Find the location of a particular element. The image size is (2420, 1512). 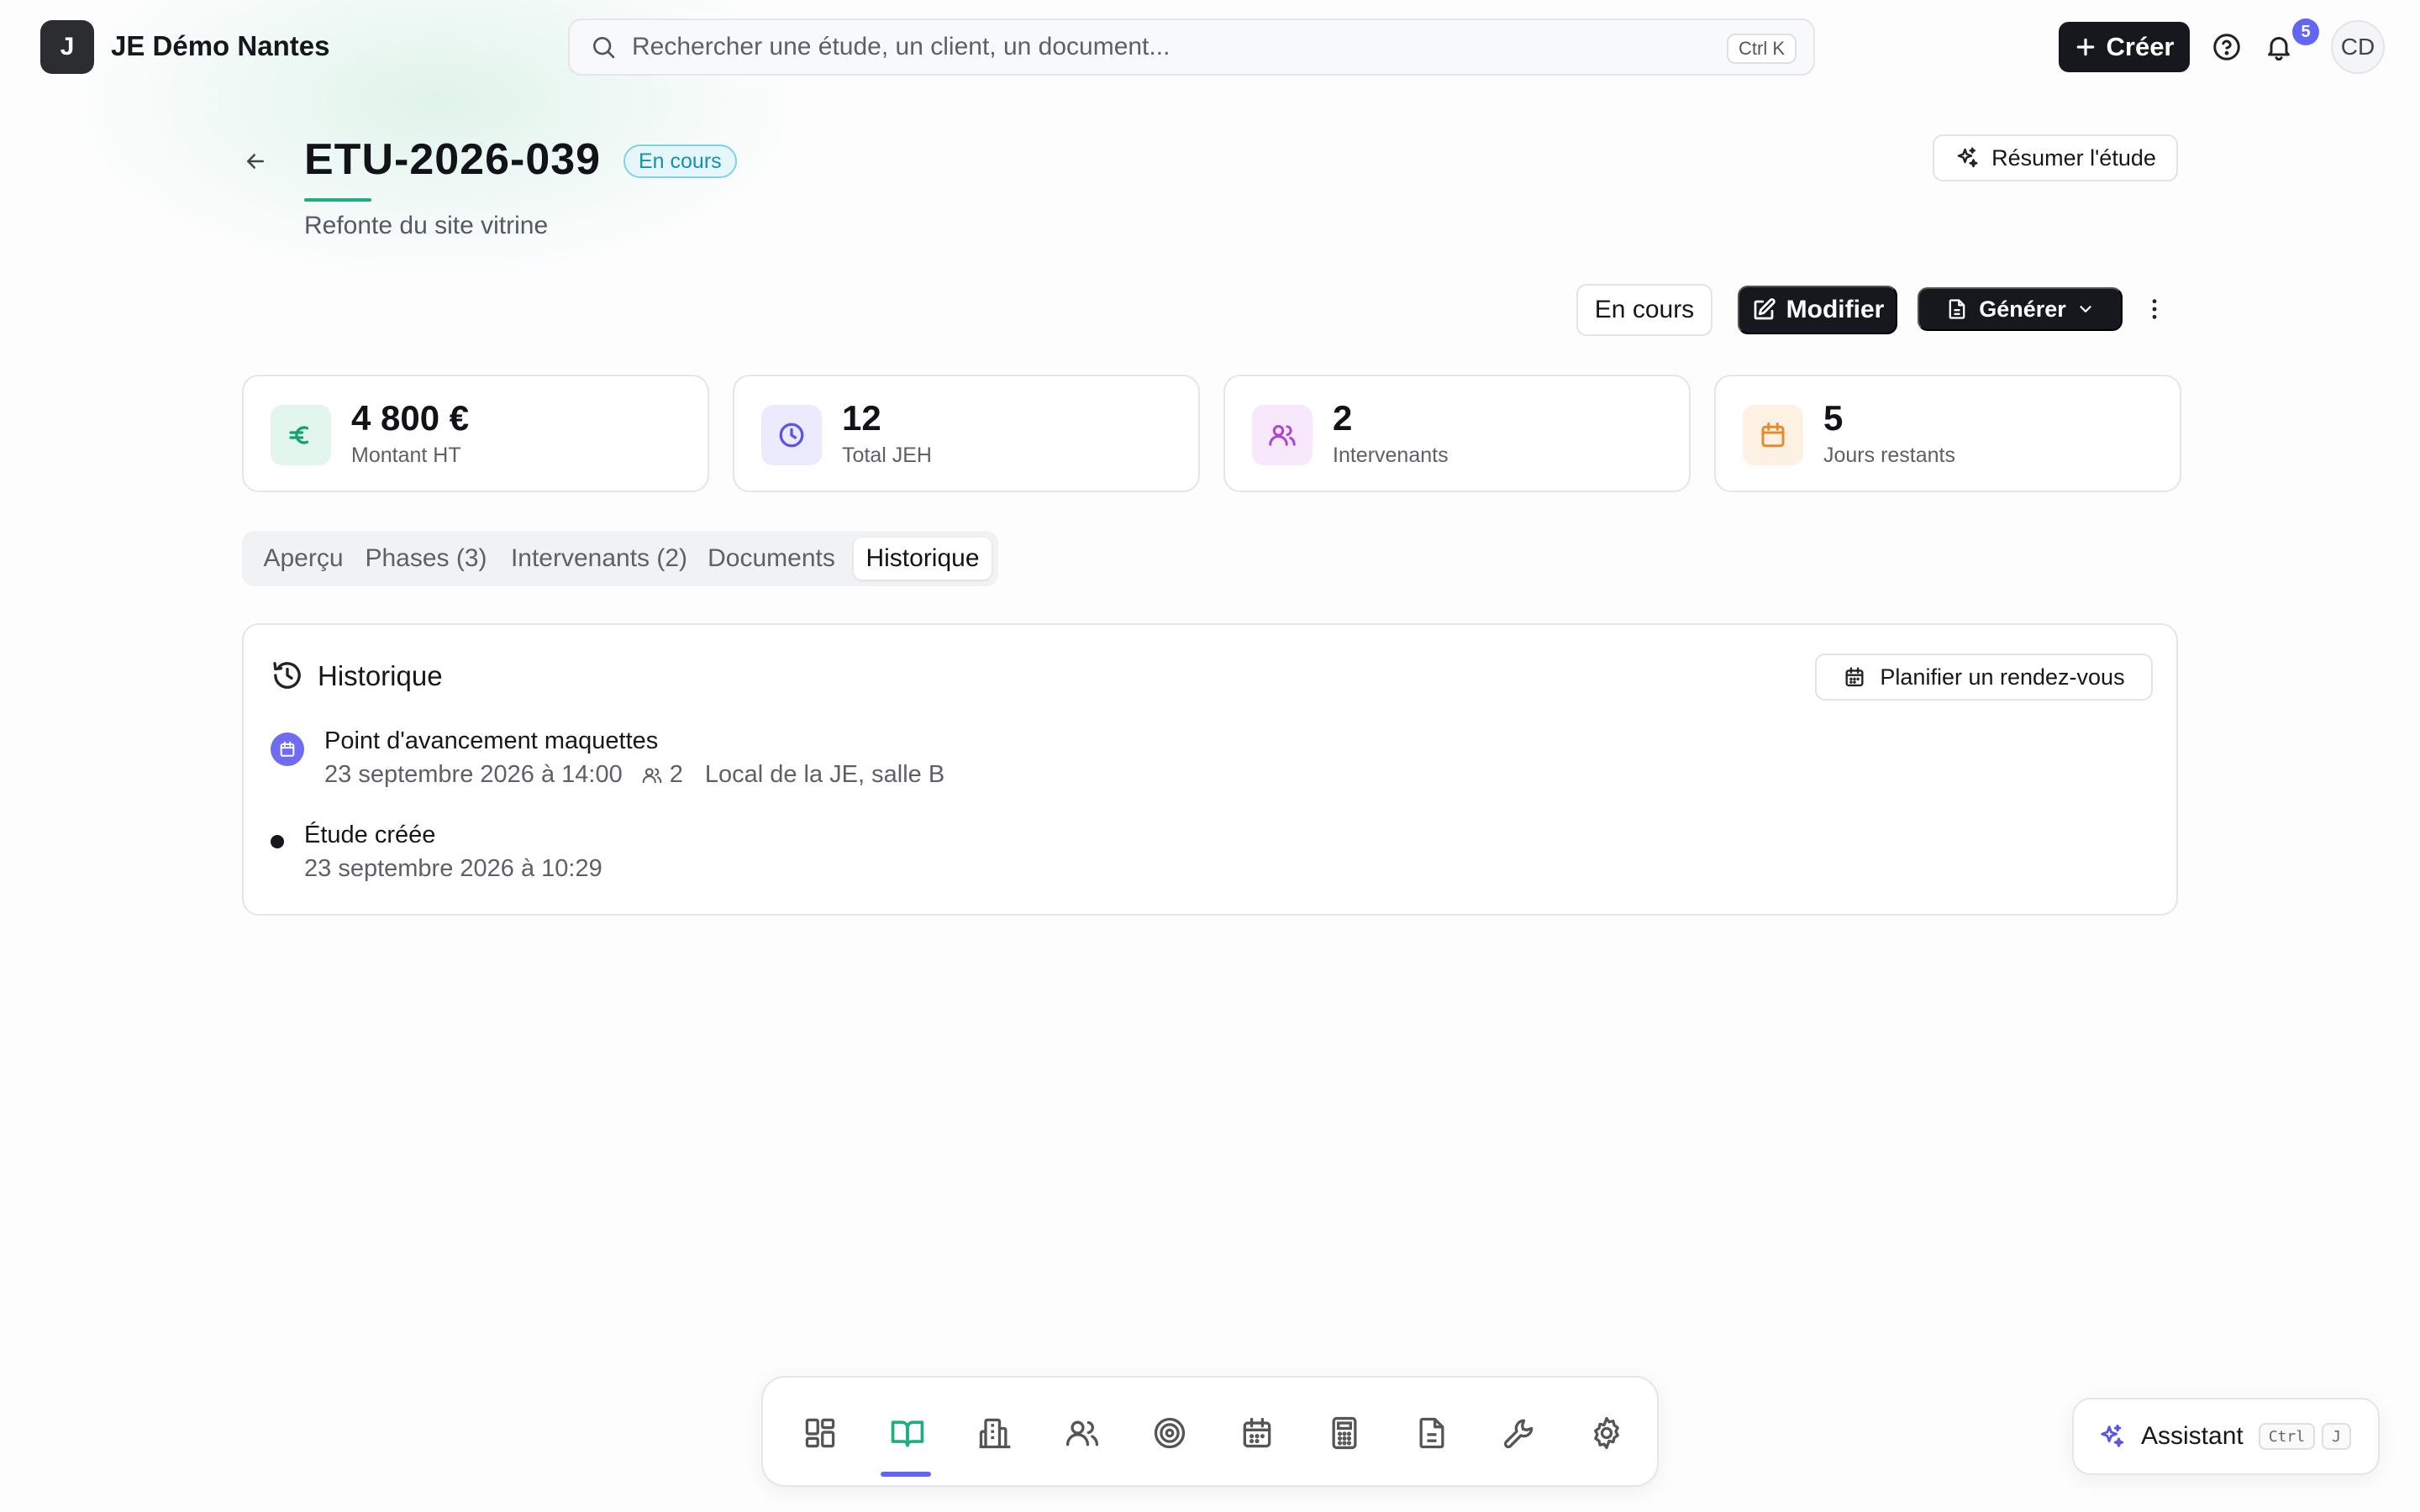

dock-documents is located at coordinates (1432, 1433).